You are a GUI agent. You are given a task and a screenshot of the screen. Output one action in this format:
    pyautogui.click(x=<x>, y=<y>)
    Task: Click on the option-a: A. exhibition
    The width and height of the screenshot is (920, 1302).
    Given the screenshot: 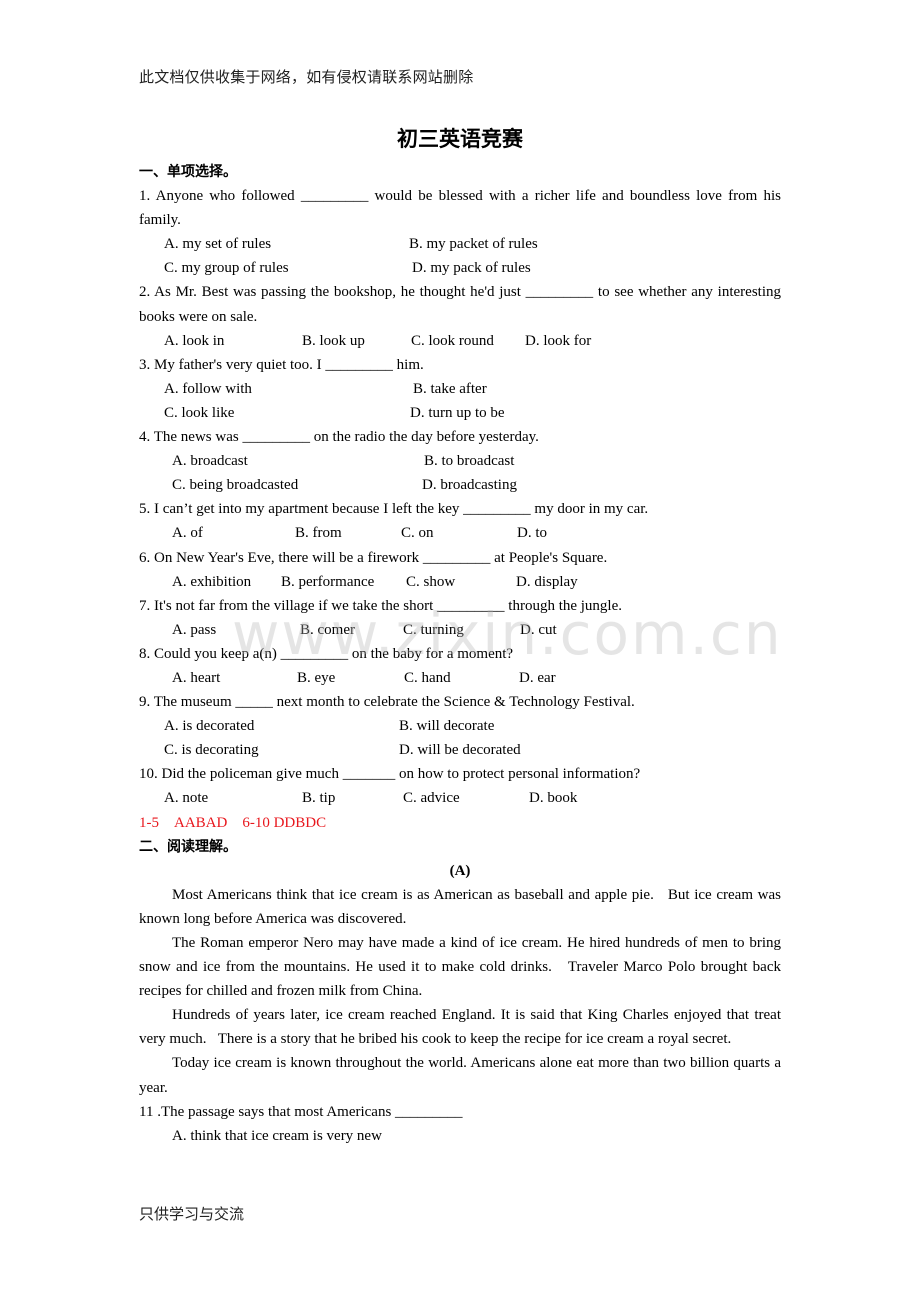 What is the action you would take?
    pyautogui.click(x=212, y=581)
    